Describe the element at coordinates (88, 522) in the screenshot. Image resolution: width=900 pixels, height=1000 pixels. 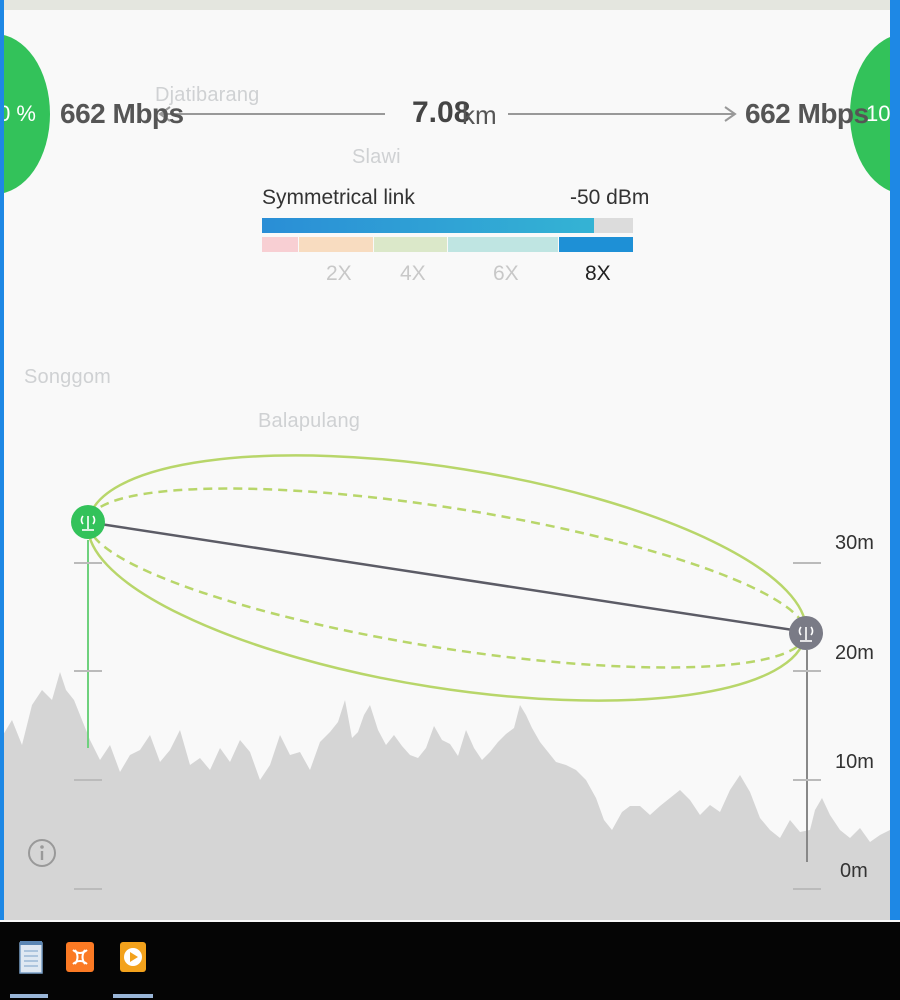
I see `left-device-node` at that location.